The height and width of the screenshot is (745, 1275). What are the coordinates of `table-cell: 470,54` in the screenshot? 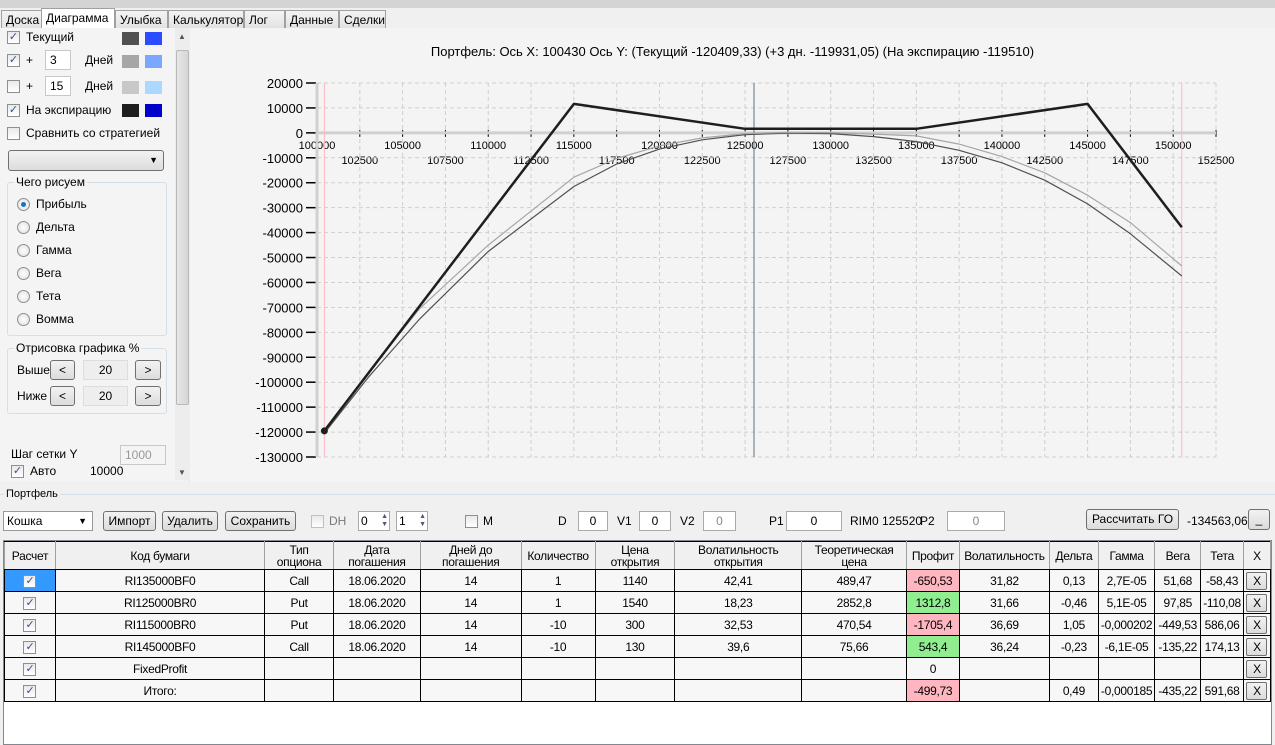 It's located at (854, 624).